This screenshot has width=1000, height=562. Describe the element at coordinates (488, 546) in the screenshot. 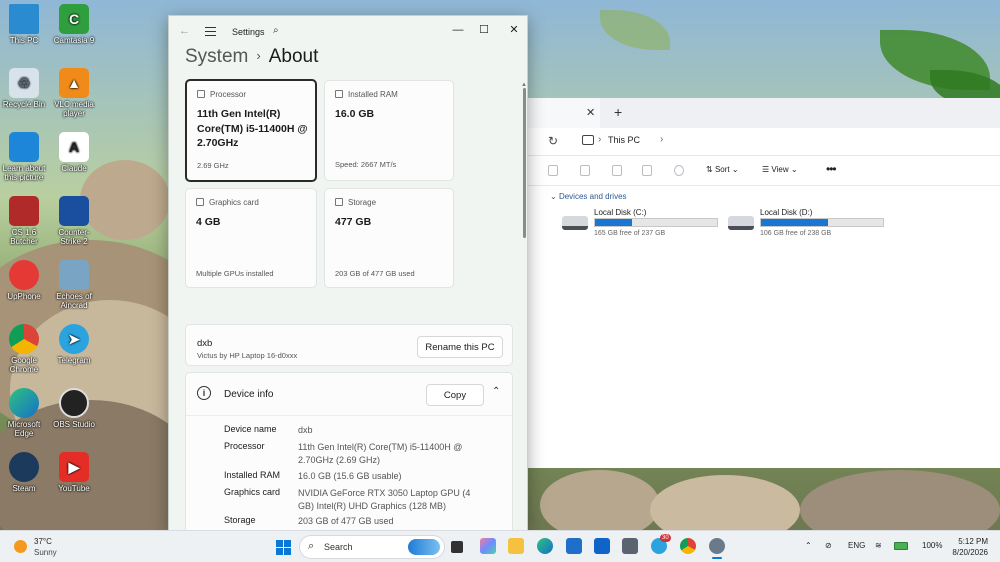

I see `copilot-icon` at that location.